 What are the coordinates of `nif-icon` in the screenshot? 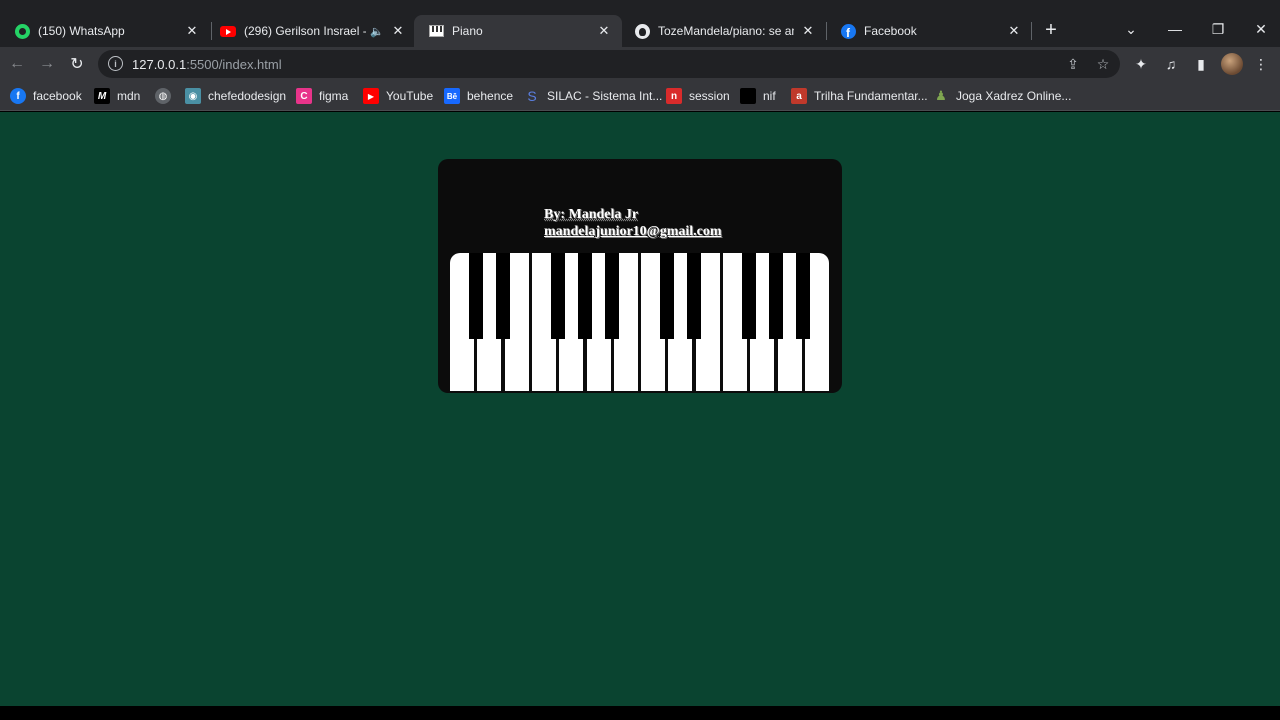 It's located at (748, 96).